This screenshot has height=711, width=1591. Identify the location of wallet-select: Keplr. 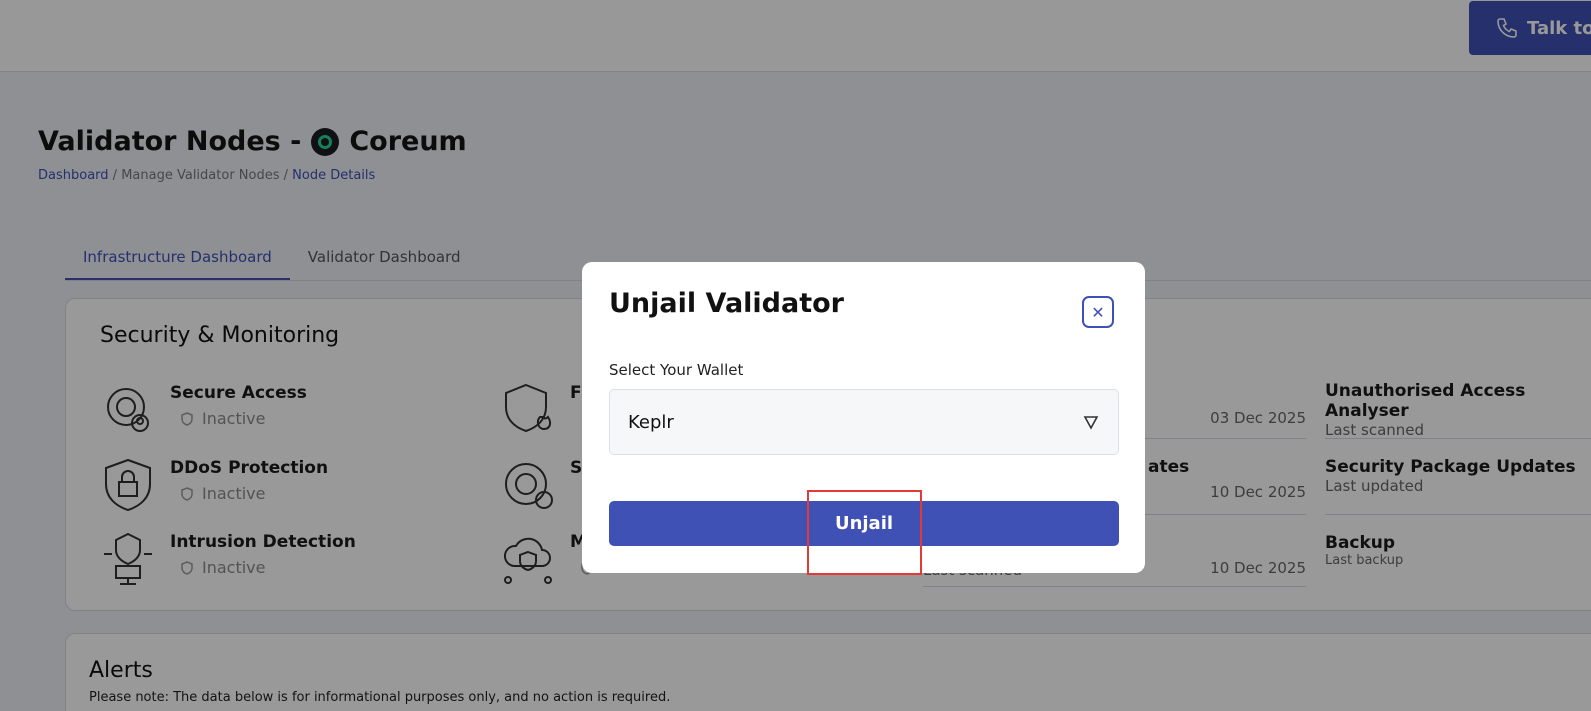
(864, 422).